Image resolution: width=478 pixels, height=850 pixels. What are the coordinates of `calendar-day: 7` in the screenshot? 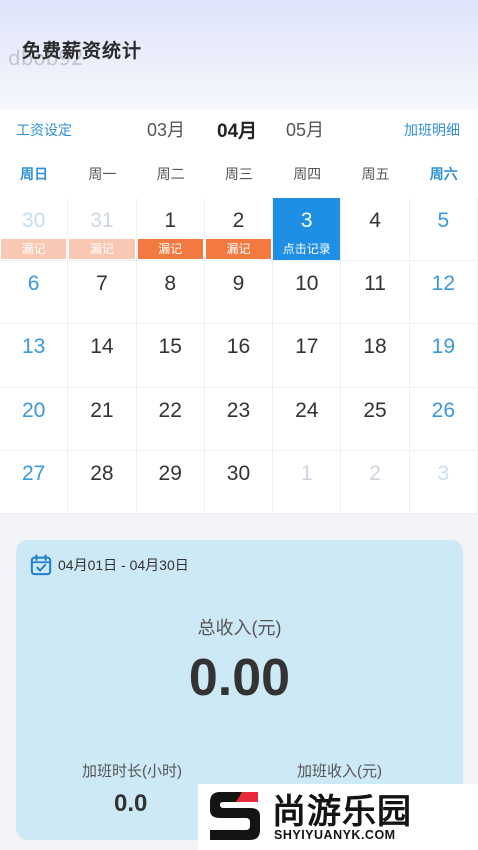 It's located at (102, 293).